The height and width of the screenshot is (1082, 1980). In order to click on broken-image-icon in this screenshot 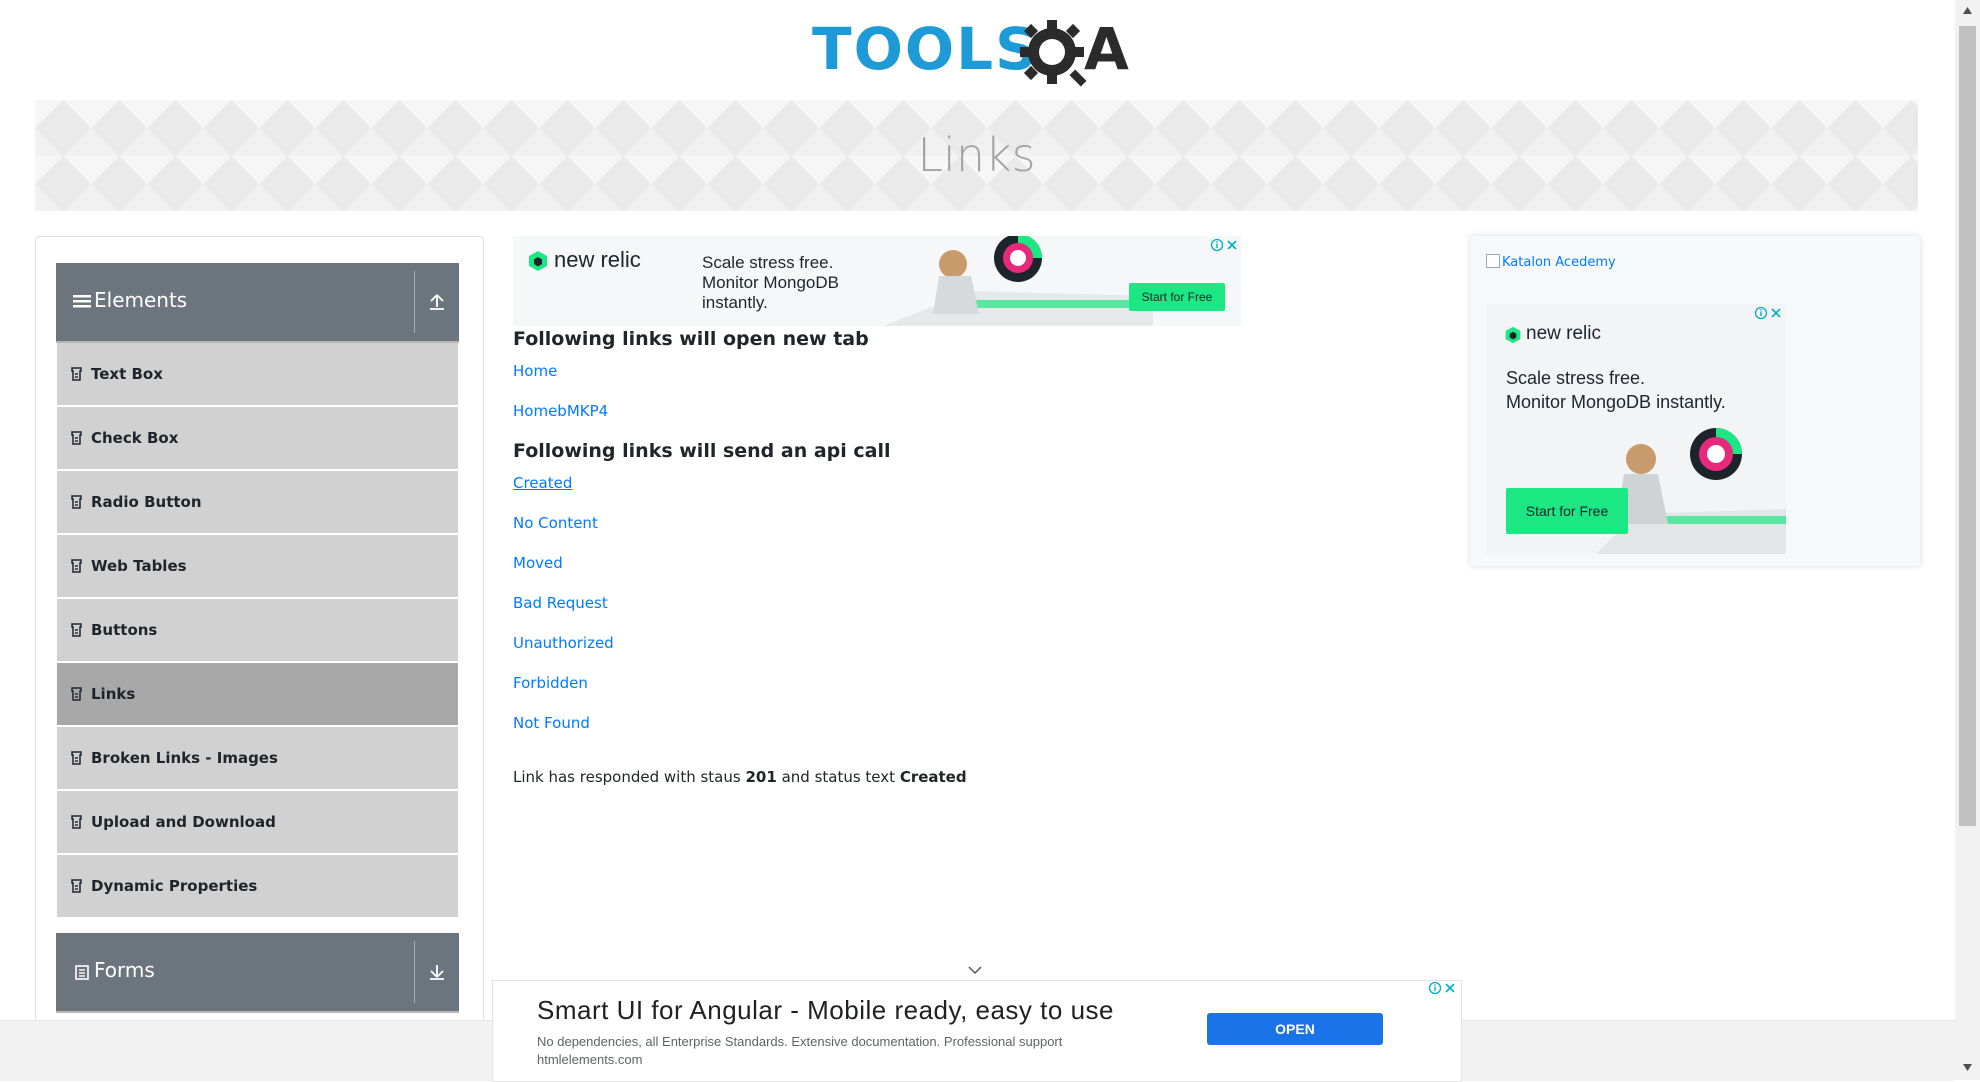, I will do `click(1493, 261)`.